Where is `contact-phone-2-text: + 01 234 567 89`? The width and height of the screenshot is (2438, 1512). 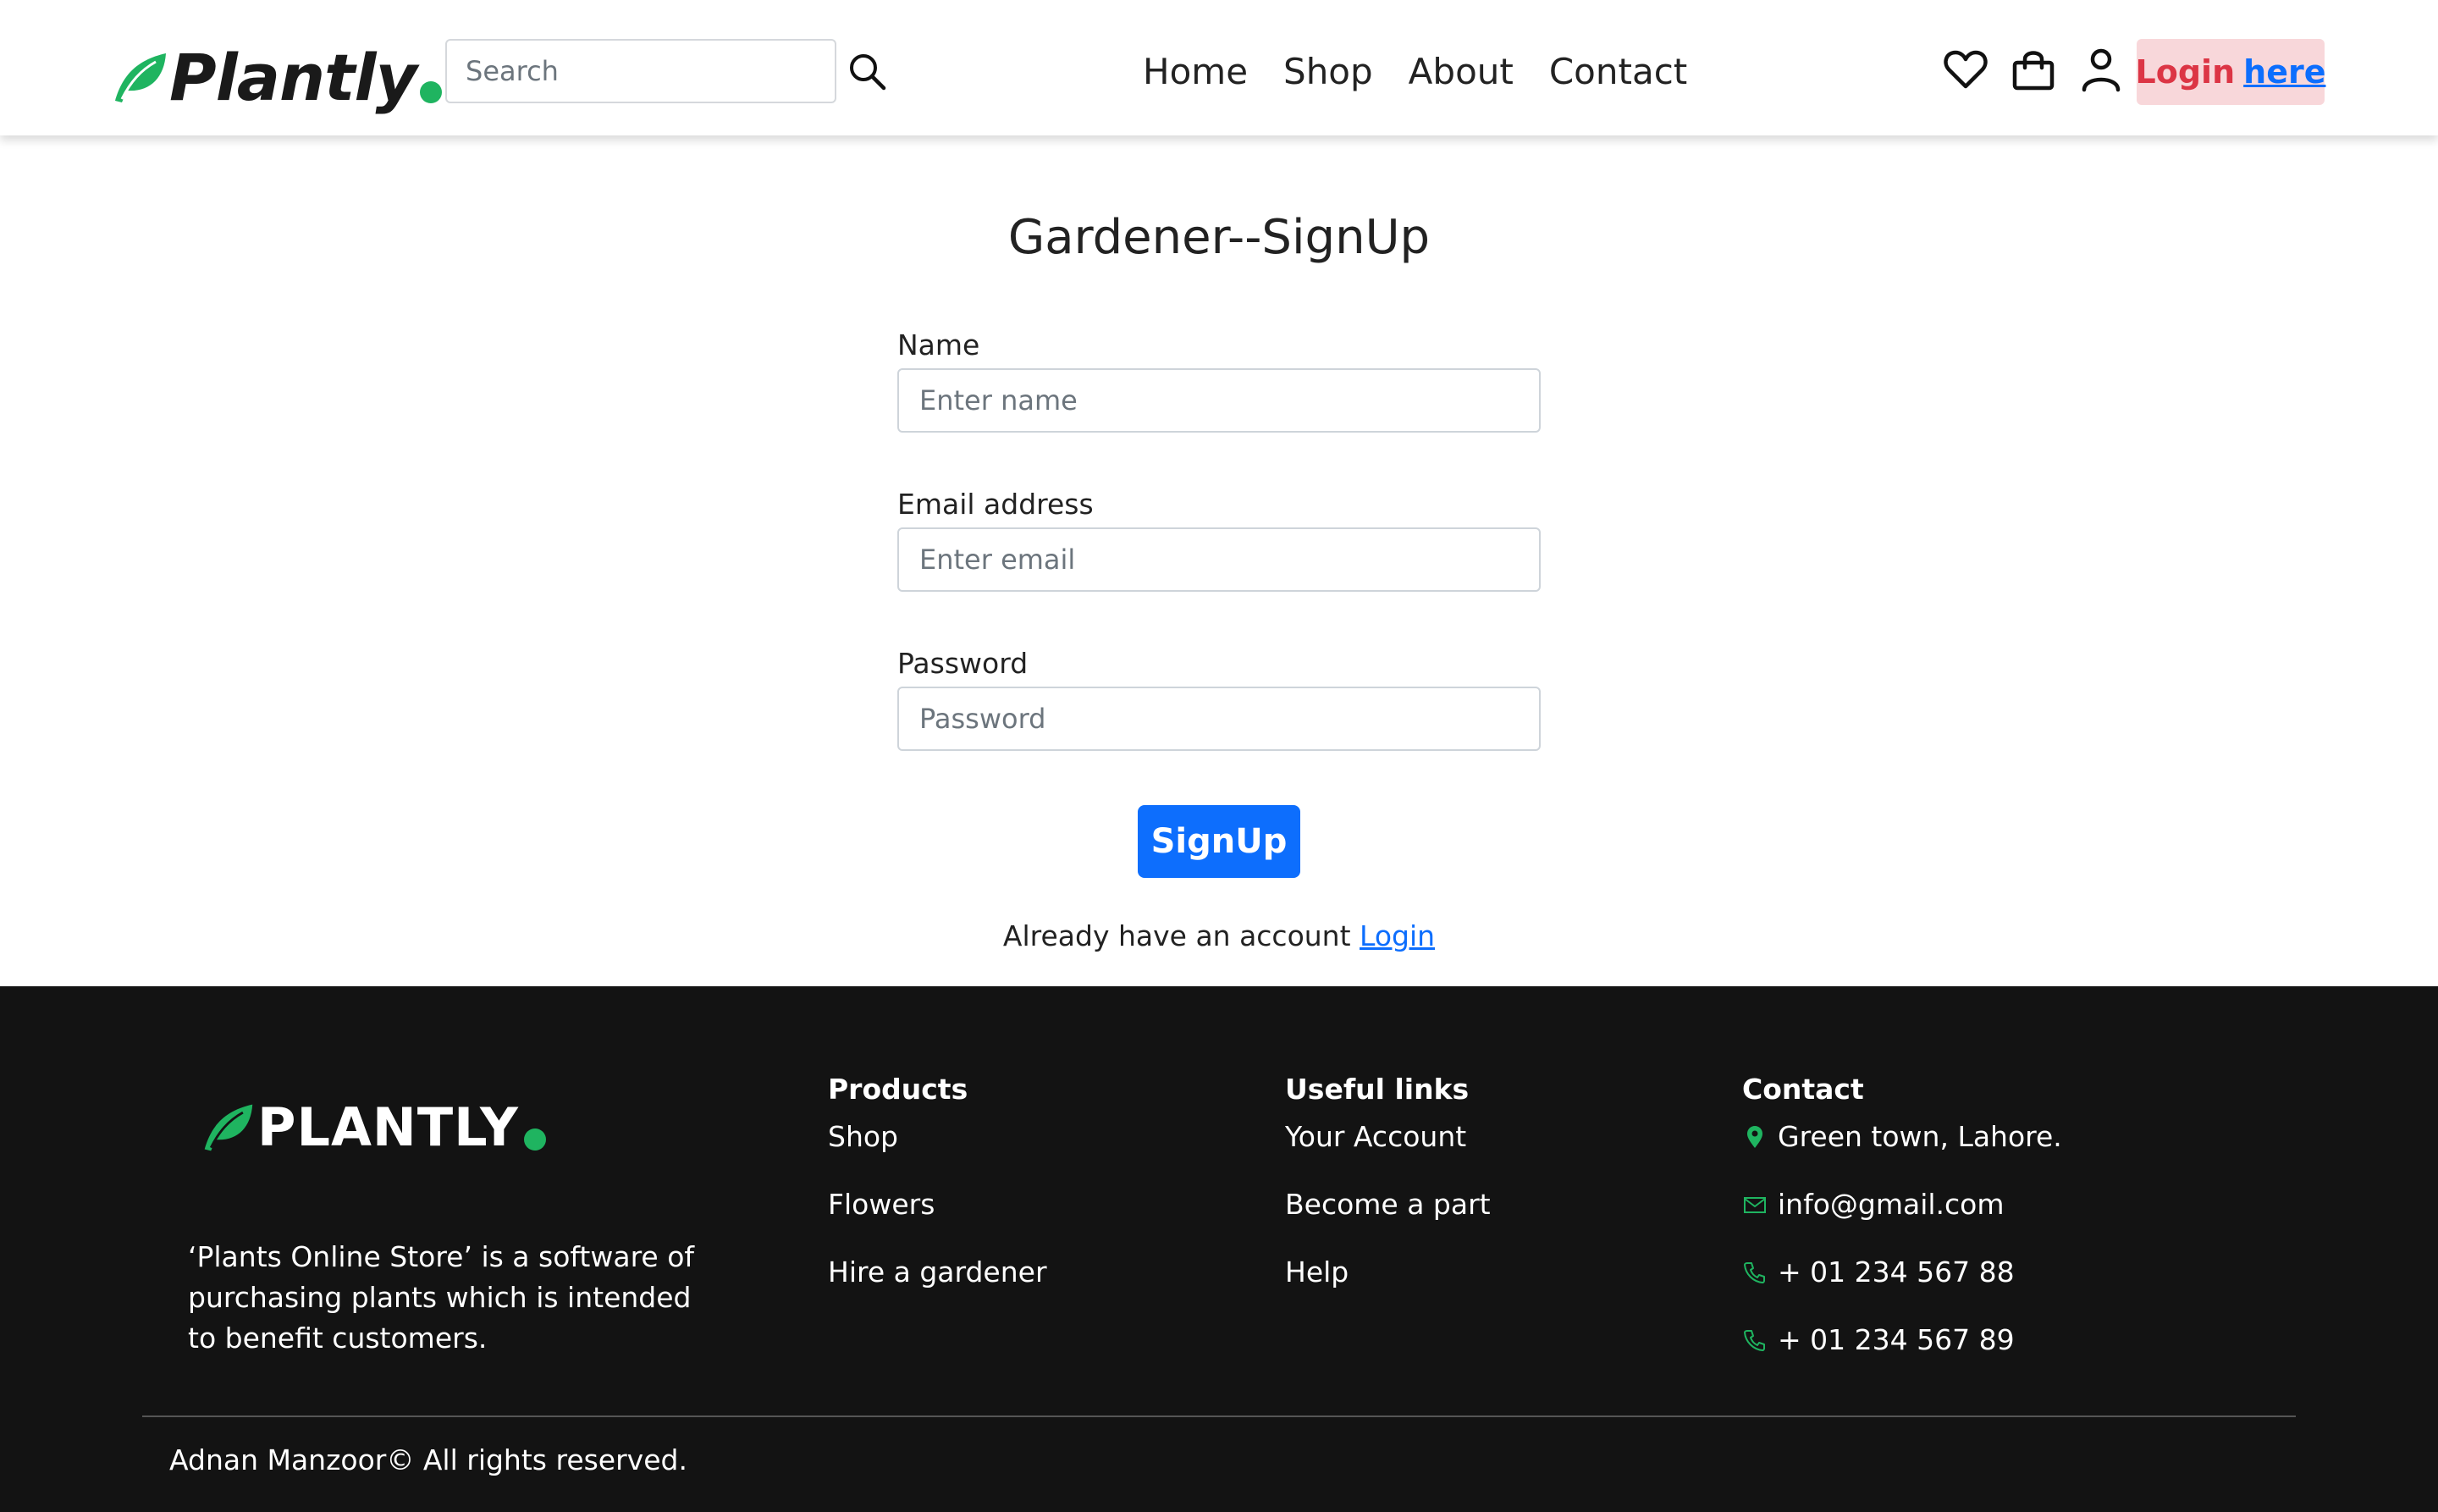 contact-phone-2-text: + 01 234 567 89 is located at coordinates (1896, 1339).